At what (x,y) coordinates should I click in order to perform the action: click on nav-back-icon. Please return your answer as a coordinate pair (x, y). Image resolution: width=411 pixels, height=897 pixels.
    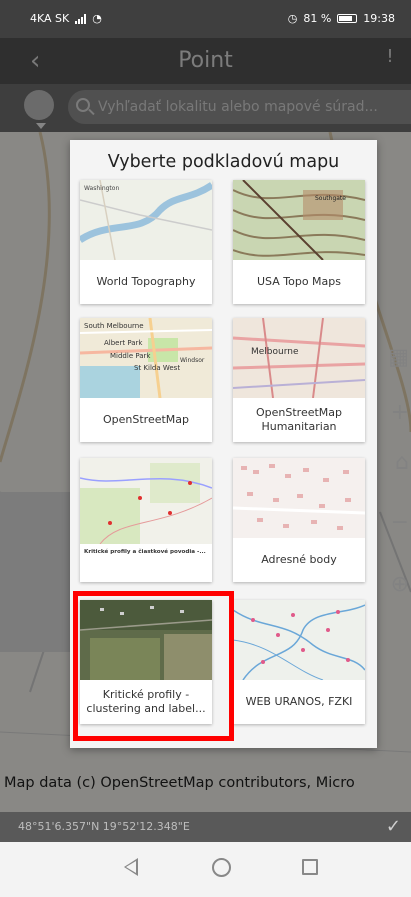
    Looking at the image, I should click on (131, 867).